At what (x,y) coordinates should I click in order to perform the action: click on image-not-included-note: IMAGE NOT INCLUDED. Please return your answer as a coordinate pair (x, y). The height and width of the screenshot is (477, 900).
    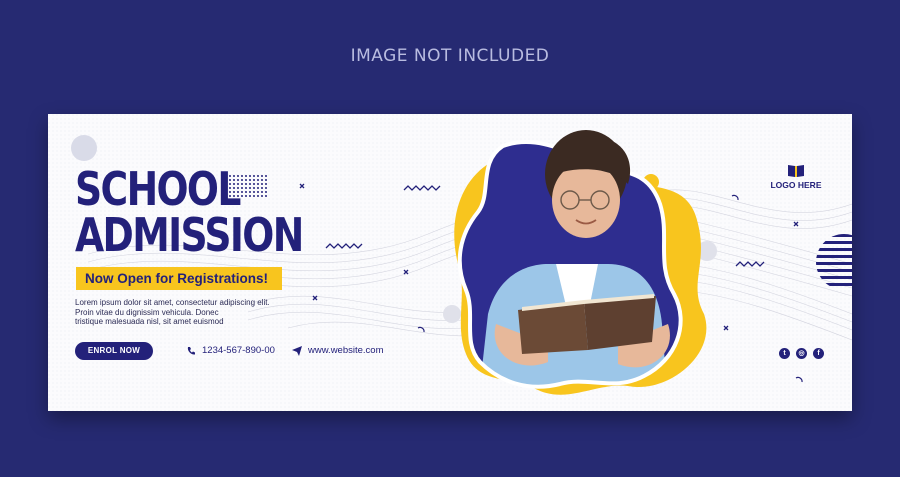
    Looking at the image, I should click on (450, 56).